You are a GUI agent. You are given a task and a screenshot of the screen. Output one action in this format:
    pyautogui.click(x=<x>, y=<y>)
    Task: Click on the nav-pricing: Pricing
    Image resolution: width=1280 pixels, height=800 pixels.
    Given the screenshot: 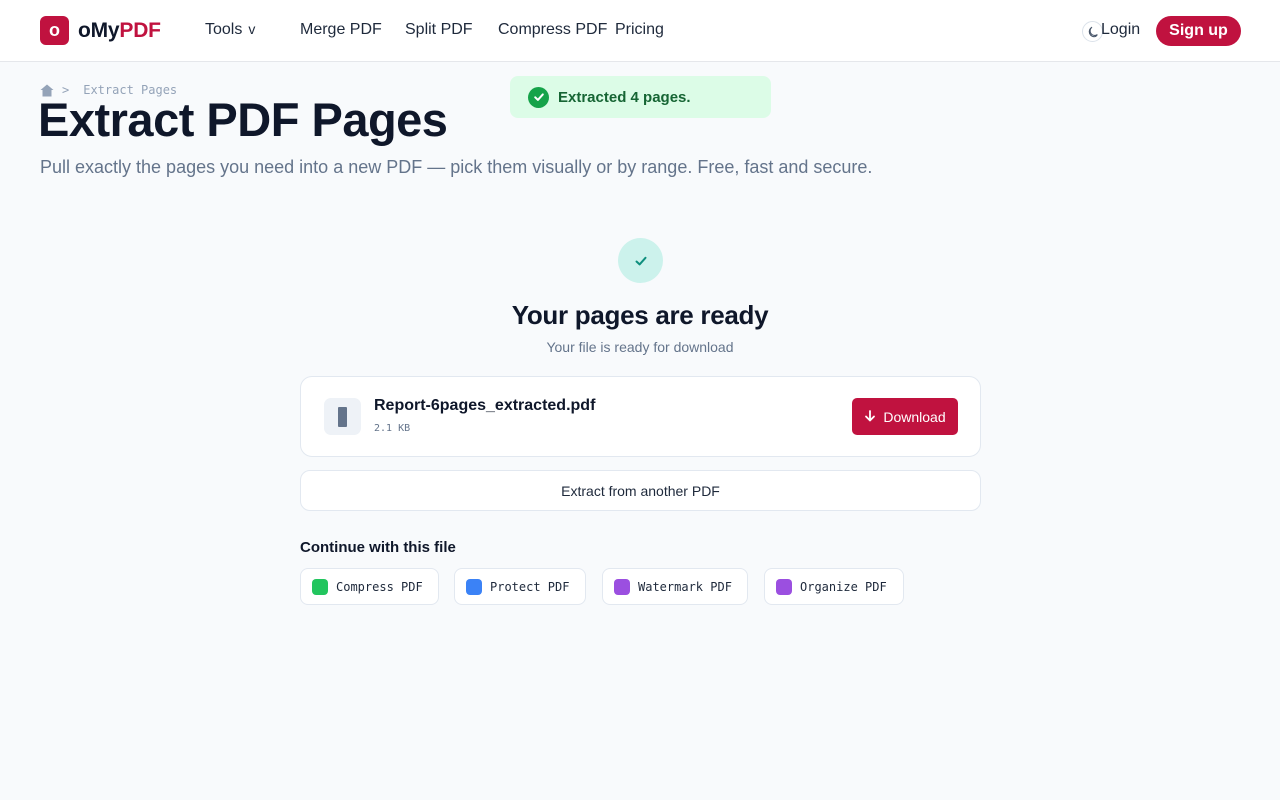 What is the action you would take?
    pyautogui.click(x=639, y=30)
    